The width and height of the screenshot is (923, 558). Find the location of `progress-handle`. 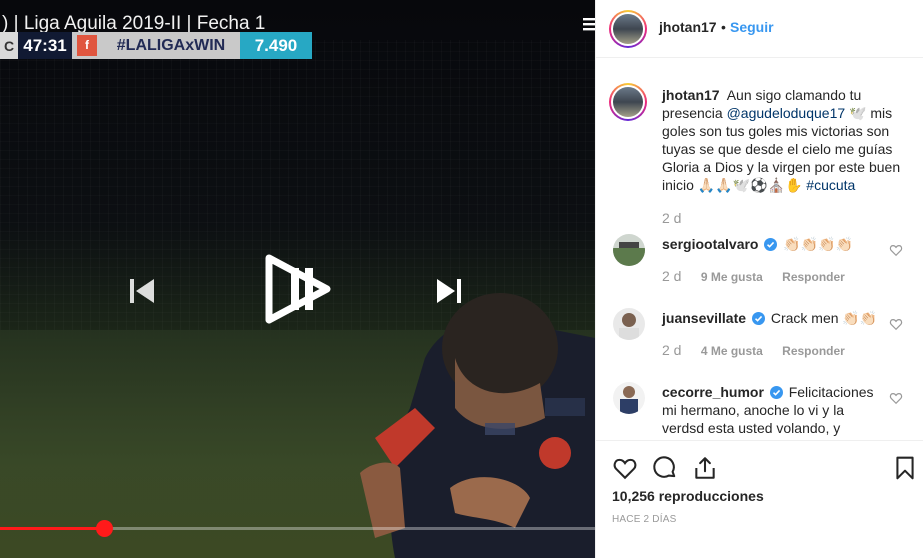

progress-handle is located at coordinates (105, 528).